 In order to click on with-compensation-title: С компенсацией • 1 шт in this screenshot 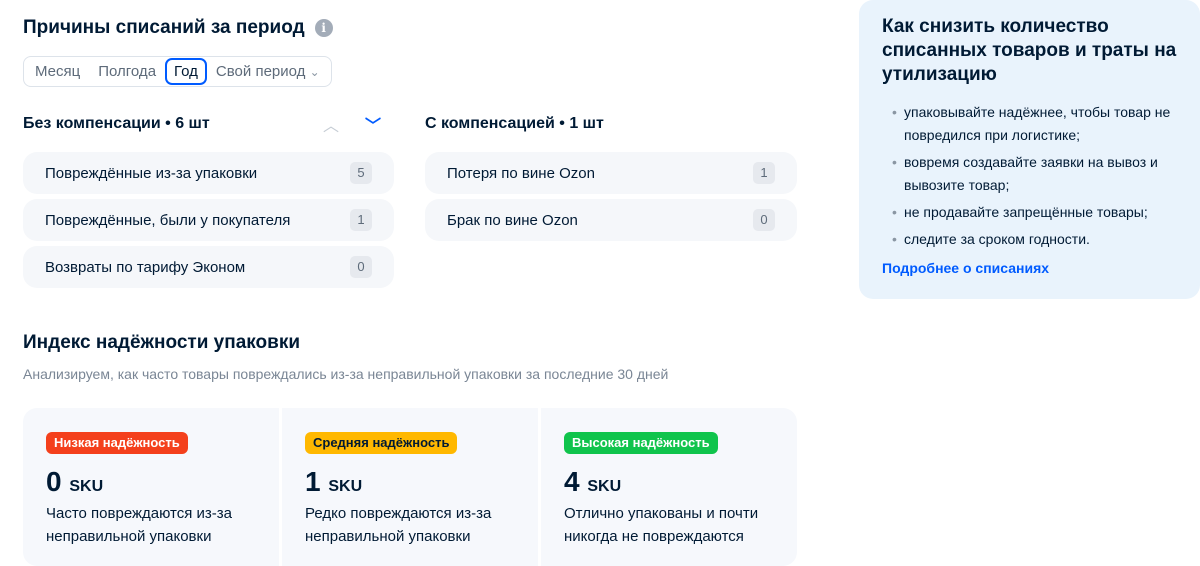, I will do `click(514, 123)`.